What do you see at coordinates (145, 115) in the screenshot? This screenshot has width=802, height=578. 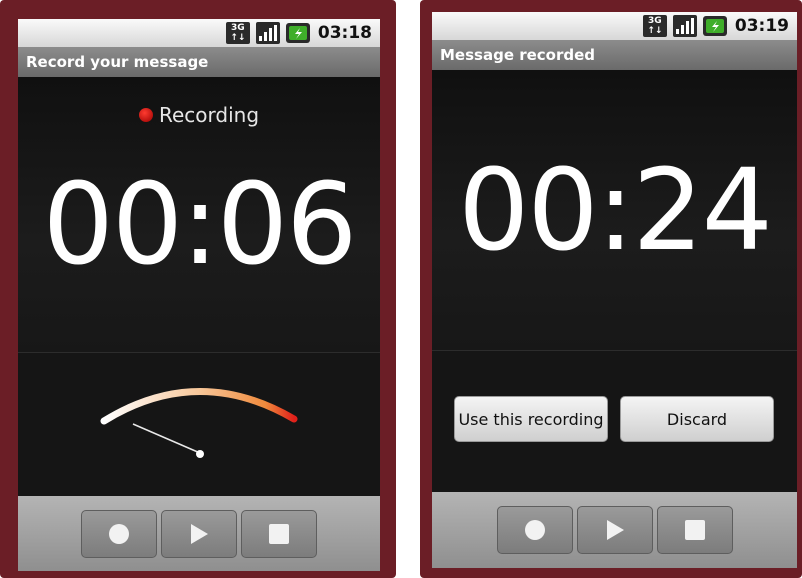 I see `record-dot-icon` at bounding box center [145, 115].